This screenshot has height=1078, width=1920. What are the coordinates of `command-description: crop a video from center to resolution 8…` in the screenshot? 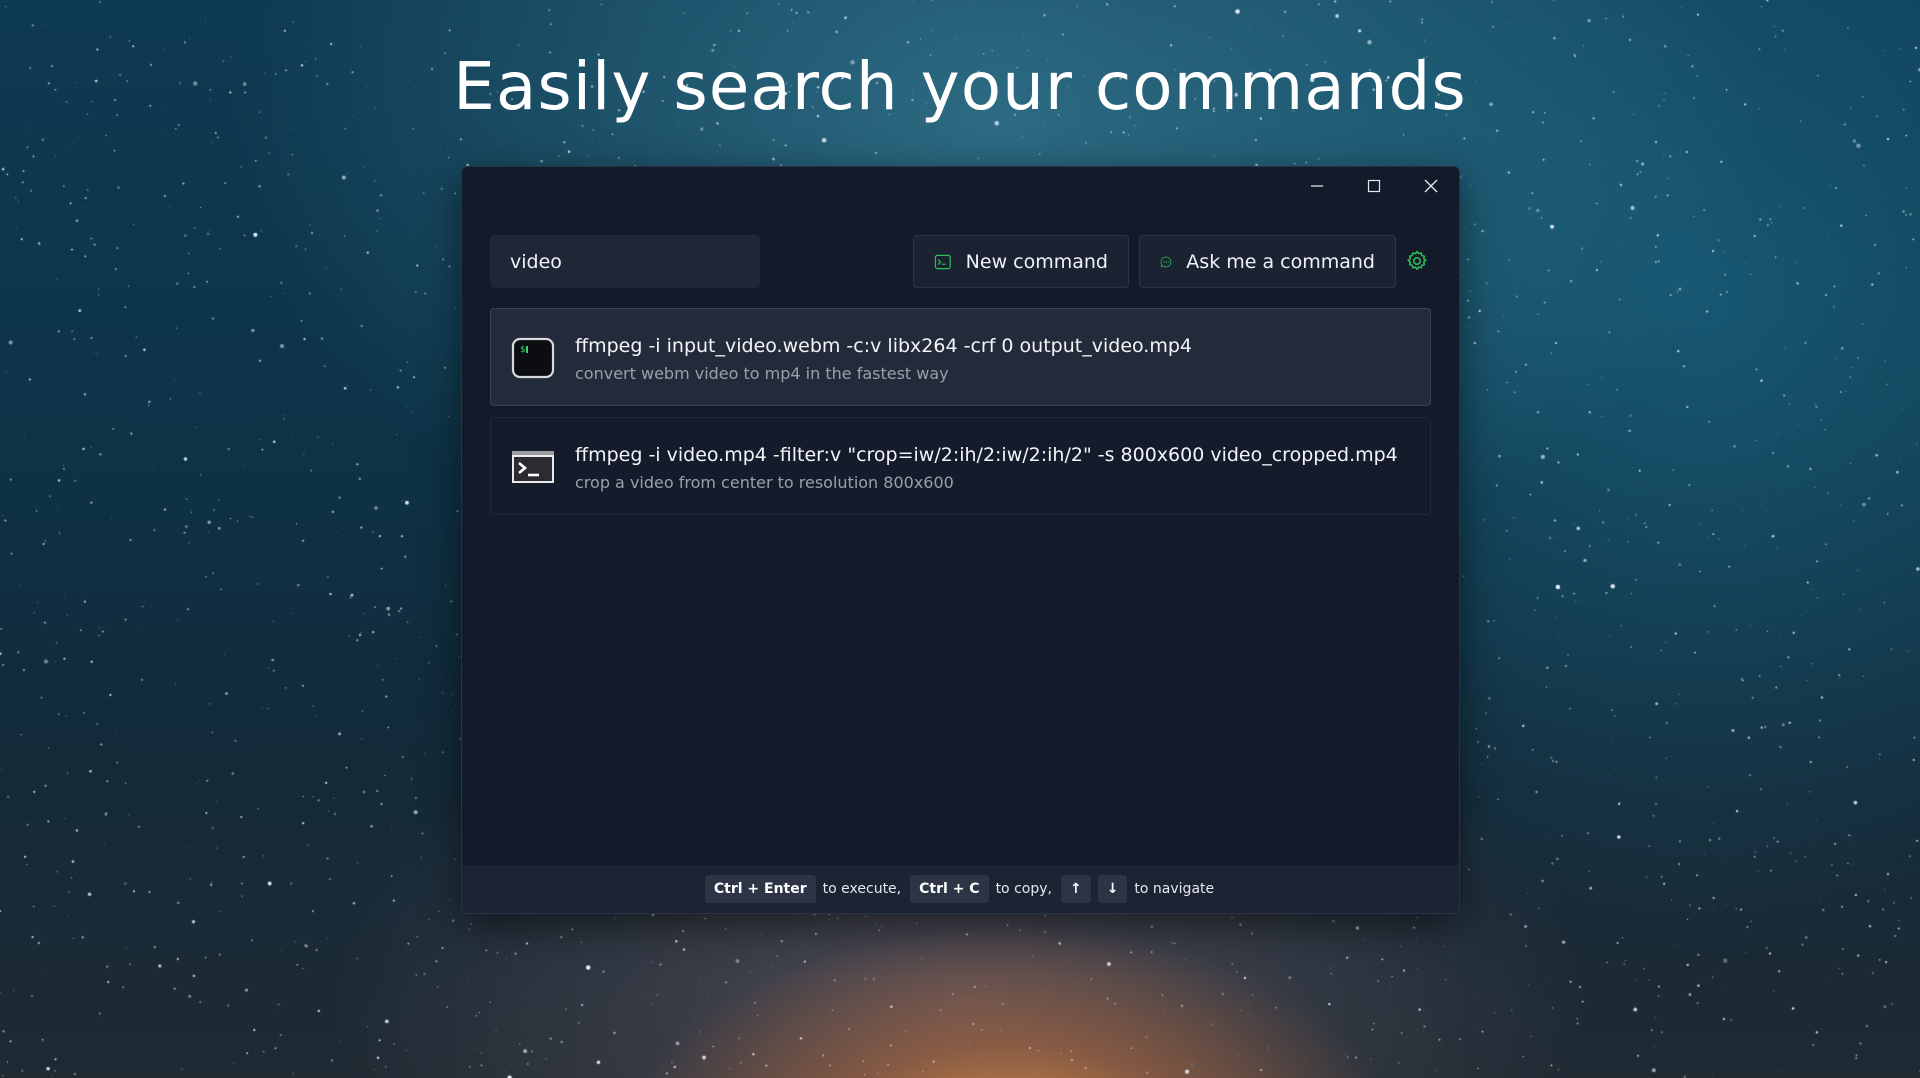 It's located at (764, 482).